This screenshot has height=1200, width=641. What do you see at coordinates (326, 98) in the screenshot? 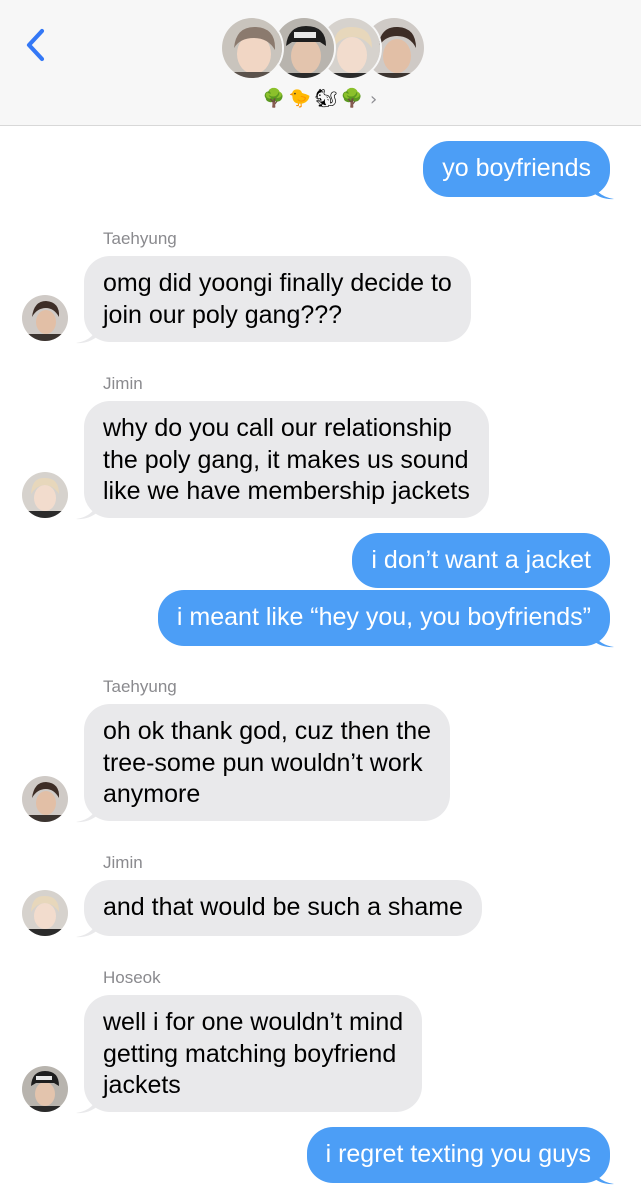
I see `squirrel-emoji: 🐿` at bounding box center [326, 98].